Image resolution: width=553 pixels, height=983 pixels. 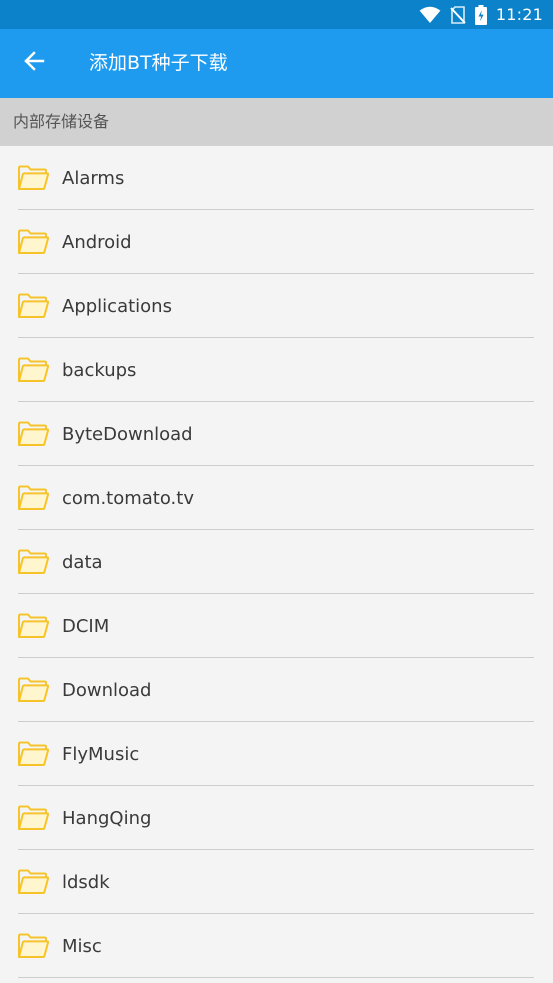 I want to click on folder-name: DCIM, so click(x=86, y=626).